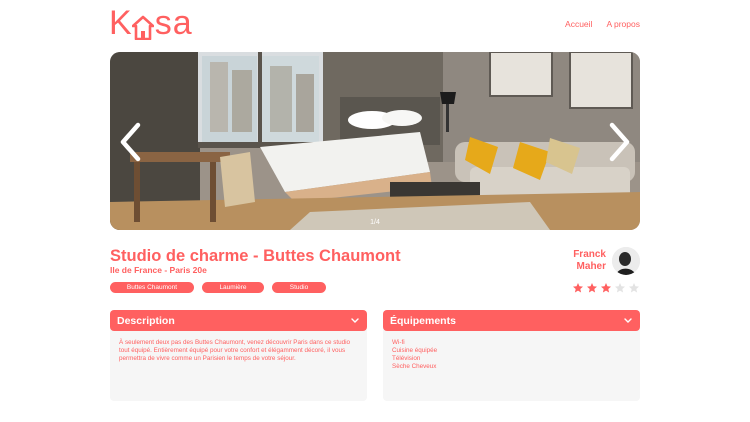 Image resolution: width=750 pixels, height=422 pixels. I want to click on host-last-name: Maher, so click(591, 266).